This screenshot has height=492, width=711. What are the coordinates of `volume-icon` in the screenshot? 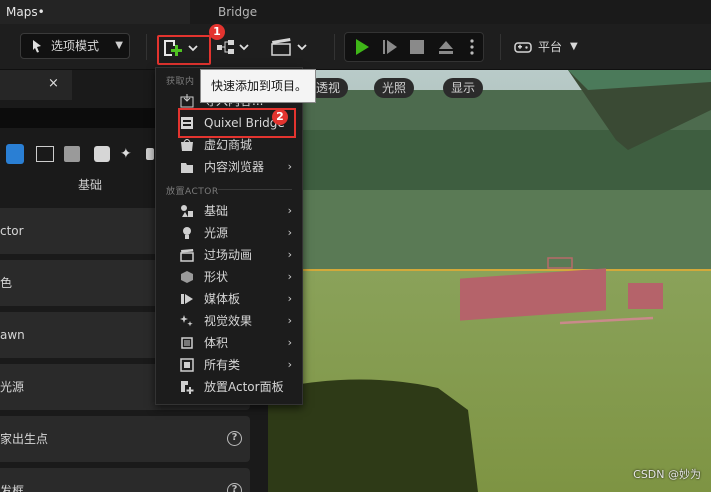 It's located at (187, 343).